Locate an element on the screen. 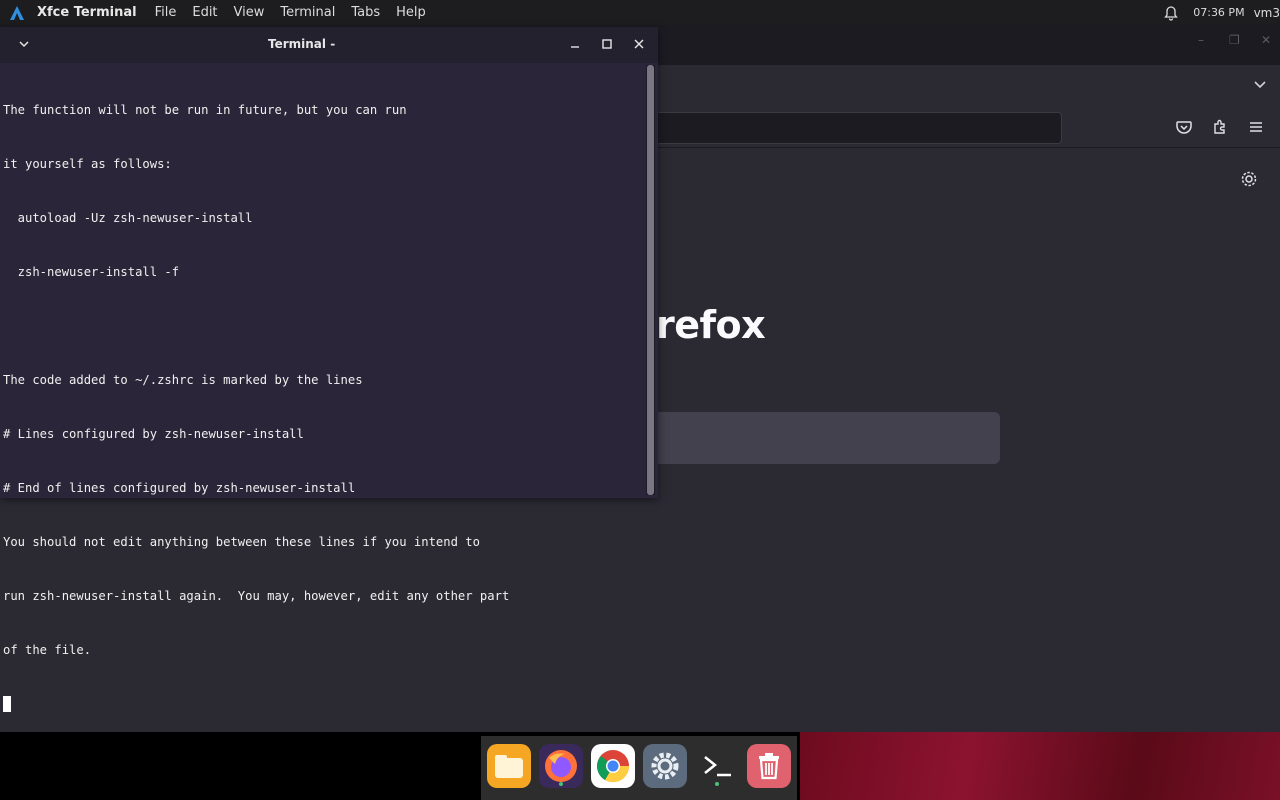 This screenshot has height=800, width=1280. app-logo-icon is located at coordinates (17, 13).